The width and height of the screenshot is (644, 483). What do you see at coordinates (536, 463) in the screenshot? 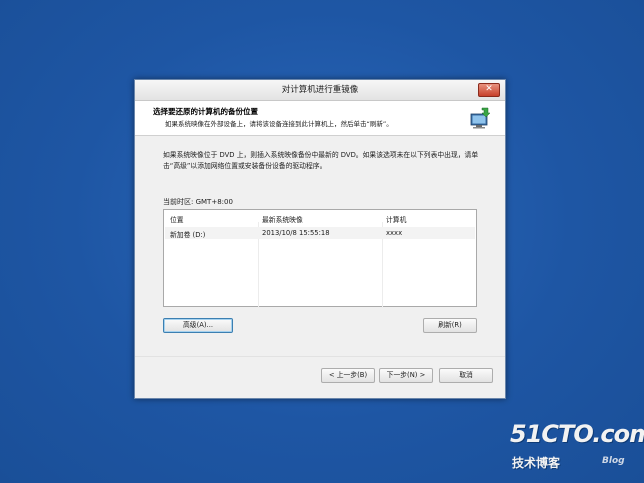
I see `watermark-subtitle: 技术博客` at bounding box center [536, 463].